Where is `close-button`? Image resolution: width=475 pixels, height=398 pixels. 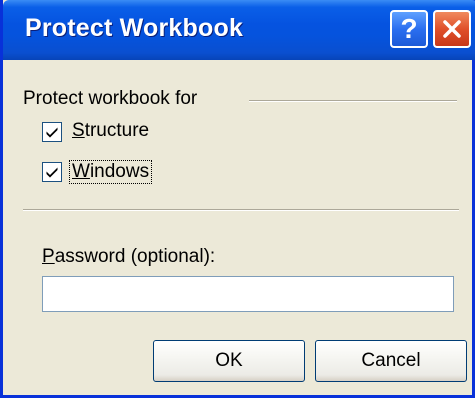 close-button is located at coordinates (452, 29).